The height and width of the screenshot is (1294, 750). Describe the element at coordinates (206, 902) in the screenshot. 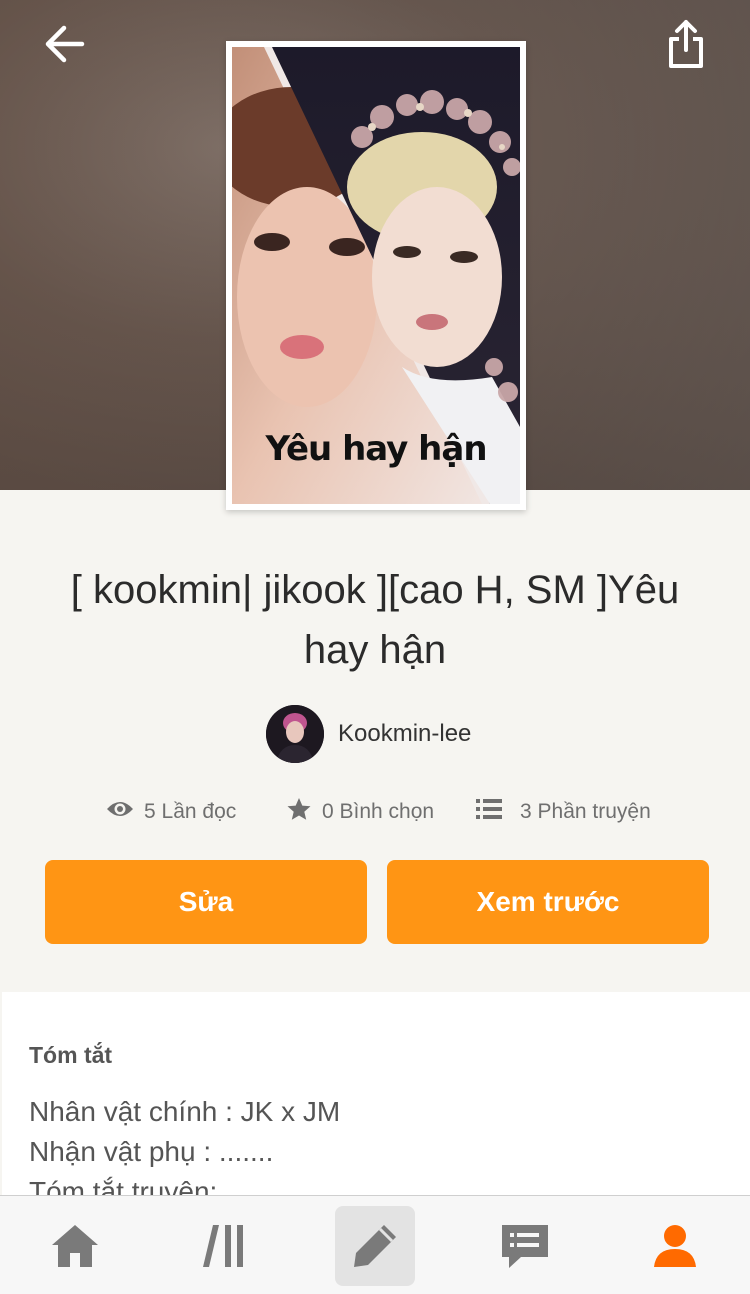

I see `edit-button: Sửa` at that location.